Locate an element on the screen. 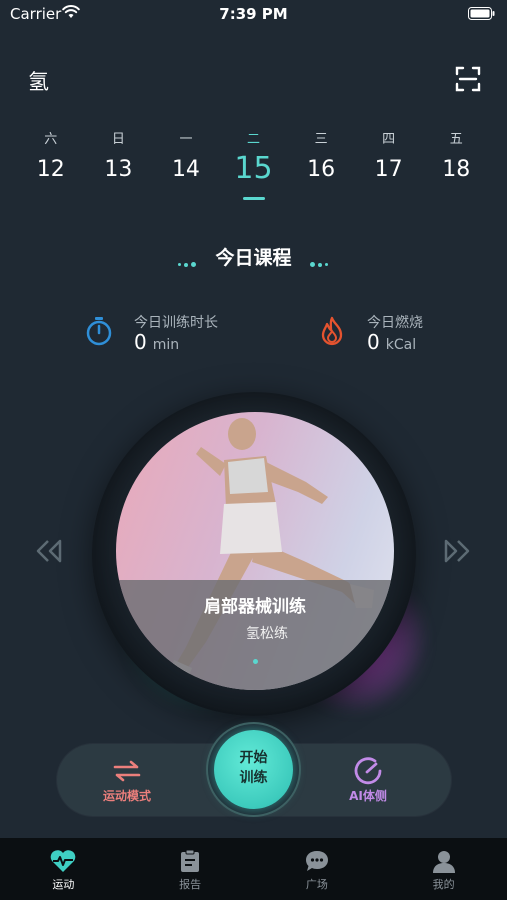 This screenshot has width=507, height=900. date-label: 12 is located at coordinates (50, 169).